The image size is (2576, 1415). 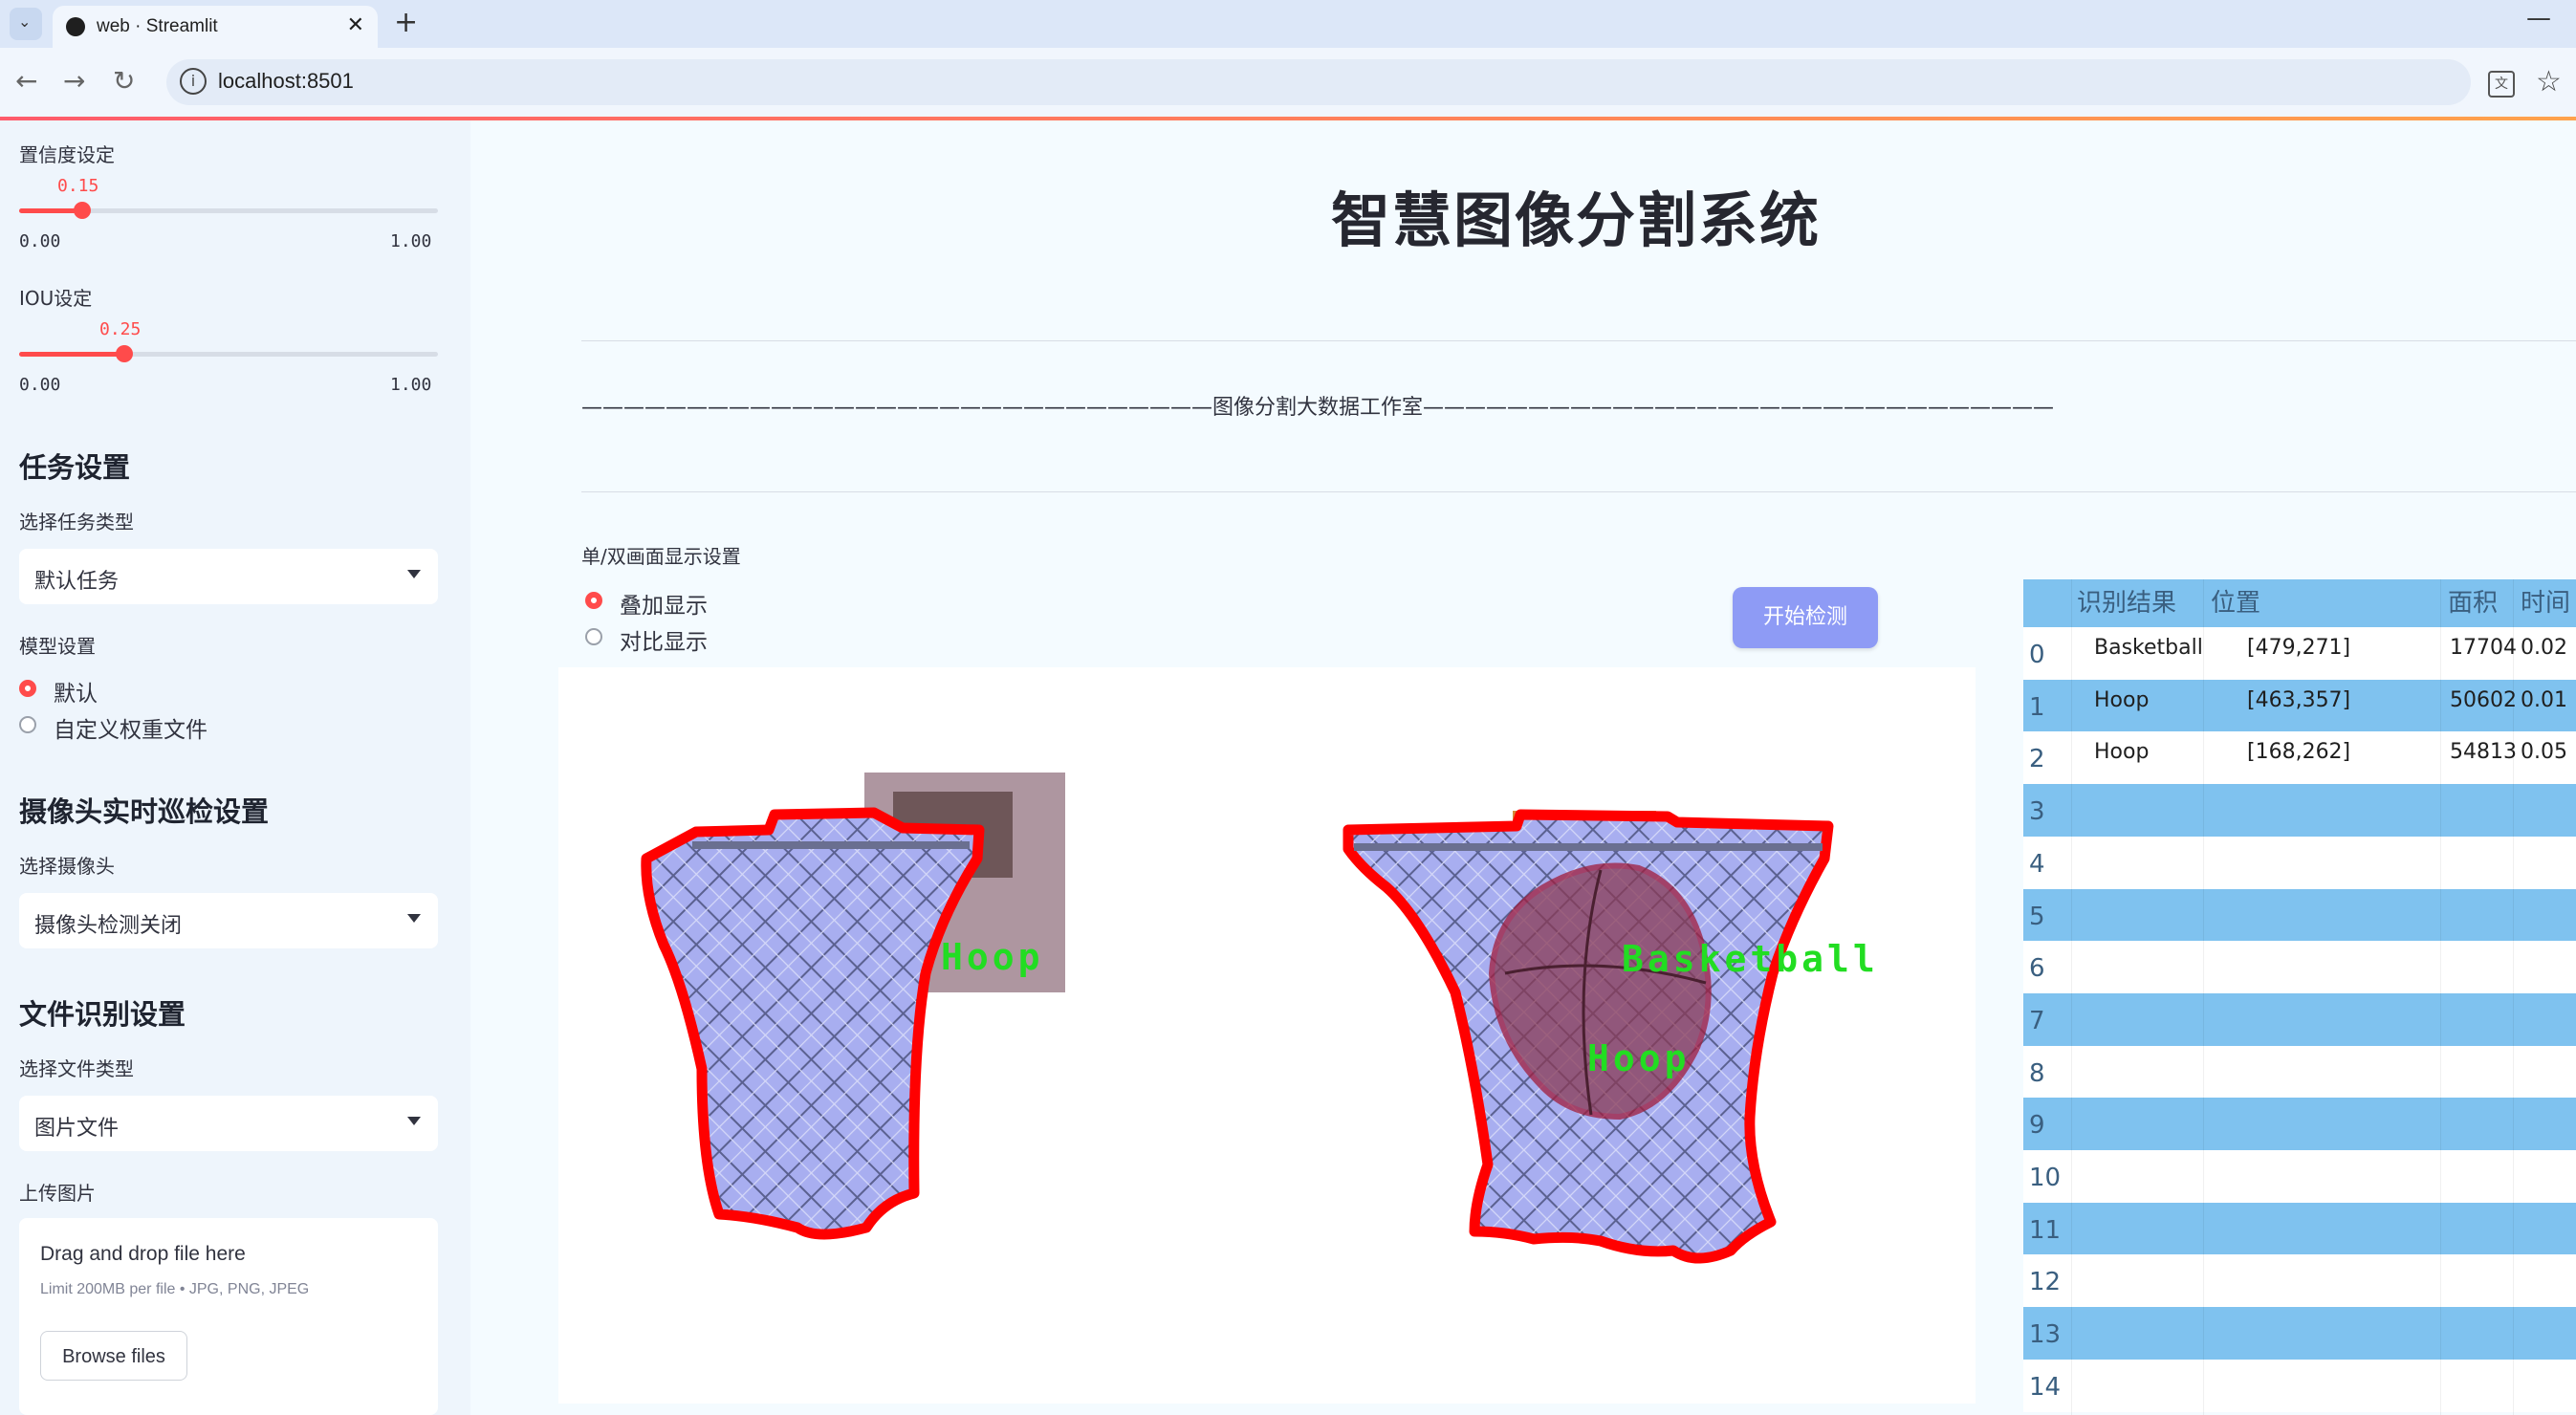 I want to click on camera-select: 摄像头检测关闭, so click(x=228, y=920).